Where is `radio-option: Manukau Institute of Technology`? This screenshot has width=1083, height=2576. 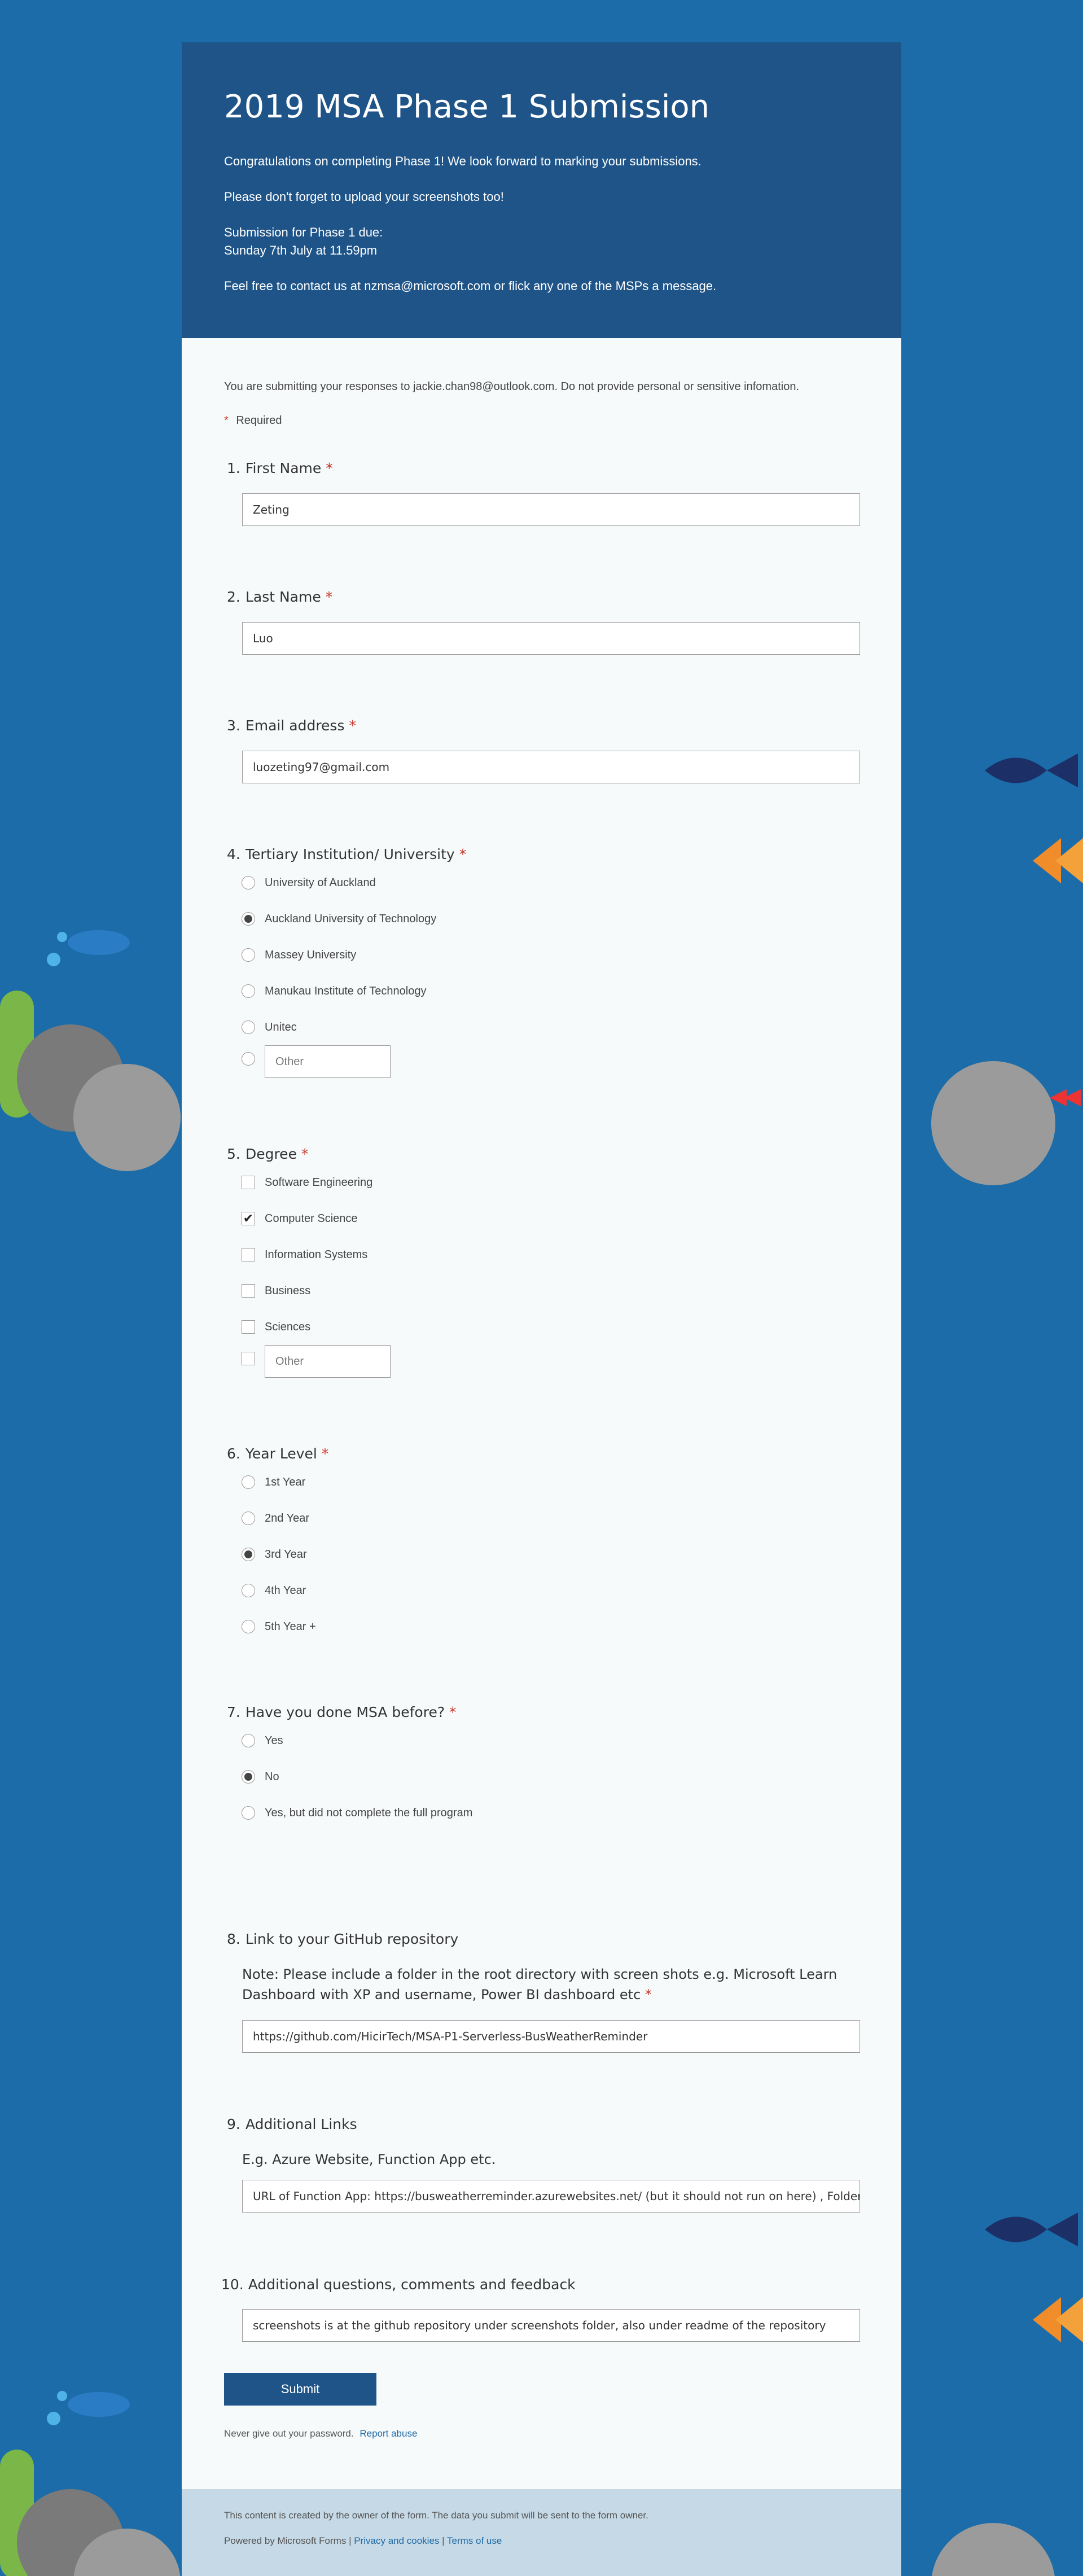
radio-option: Manukau Institute of Technology is located at coordinates (334, 991).